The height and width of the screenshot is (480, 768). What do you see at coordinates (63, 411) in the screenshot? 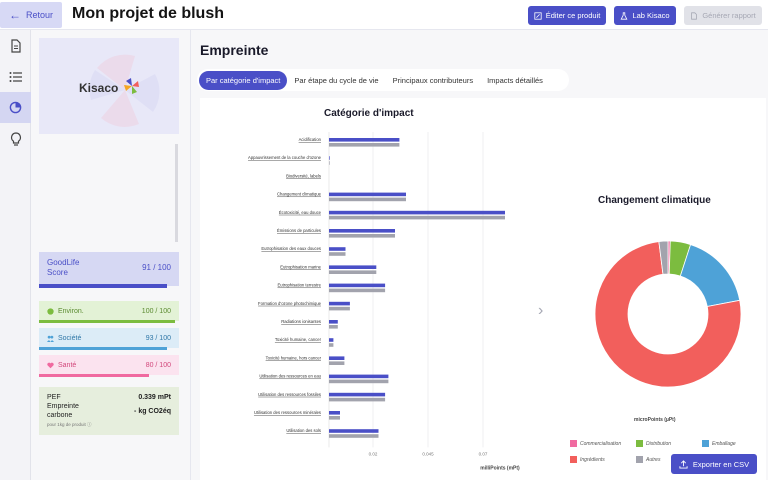
I see `carbon-label: Empreinte carbone` at bounding box center [63, 411].